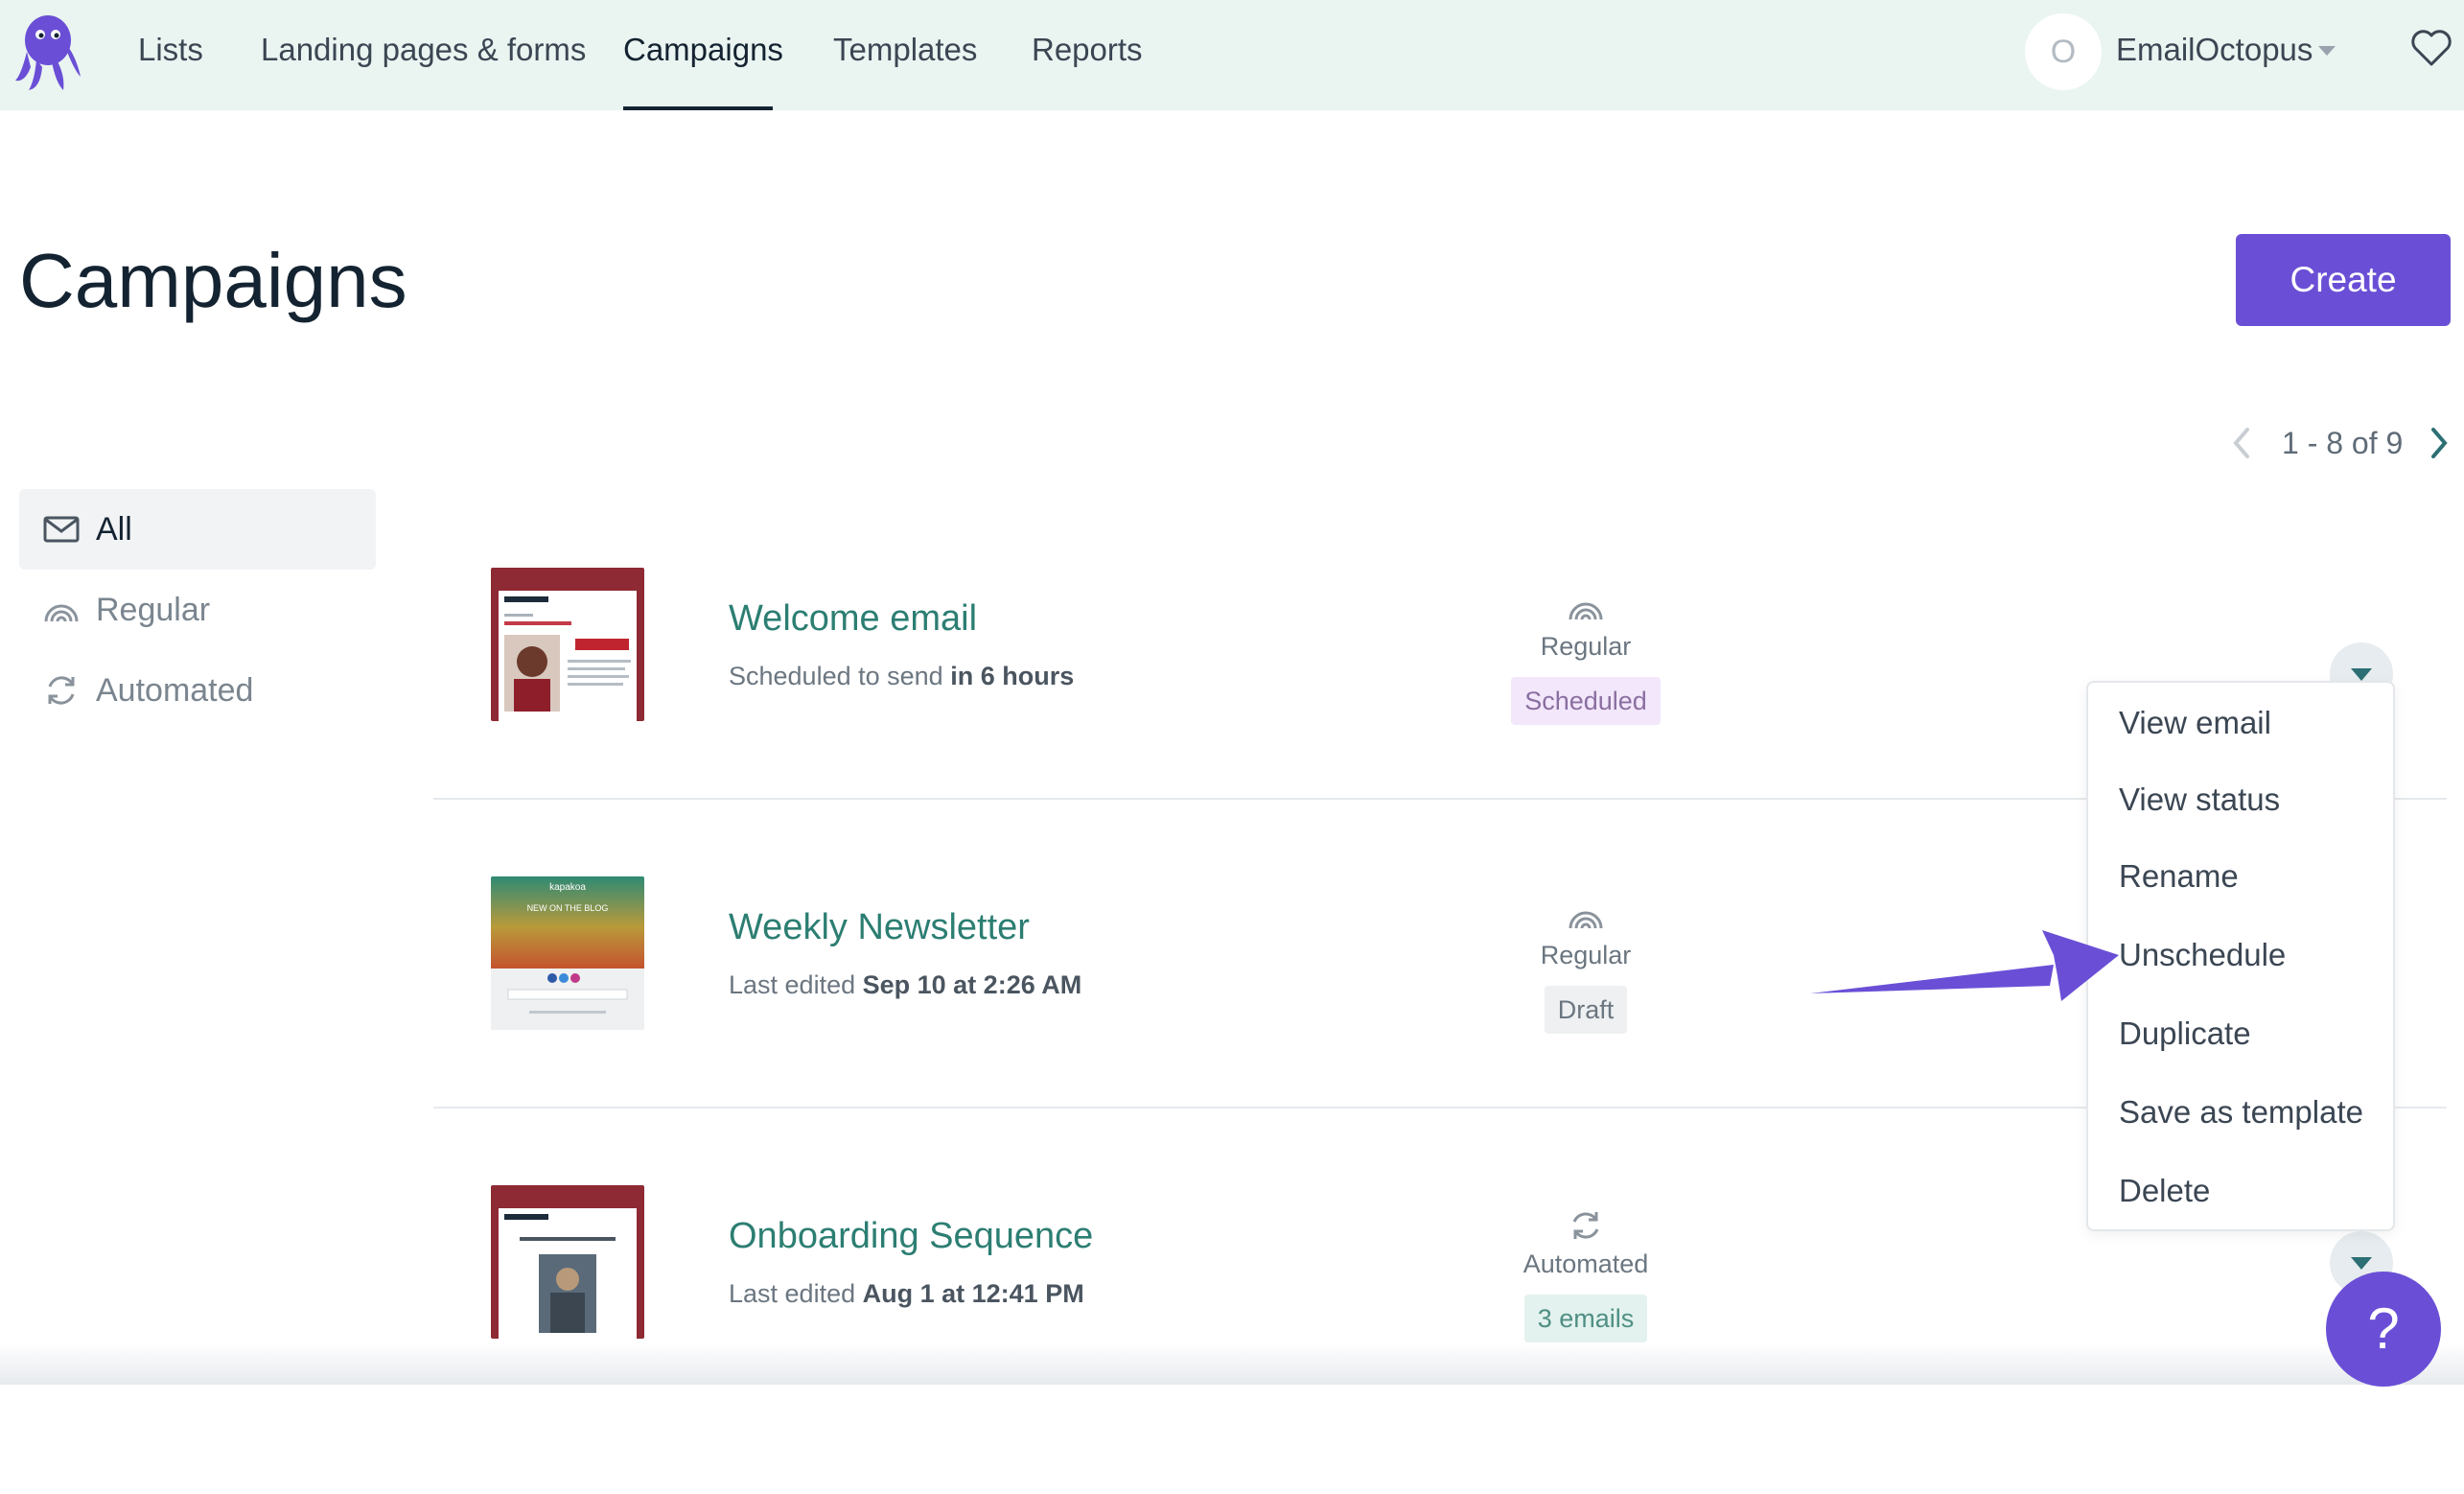  What do you see at coordinates (1586, 701) in the screenshot?
I see `status-badge: Scheduled` at bounding box center [1586, 701].